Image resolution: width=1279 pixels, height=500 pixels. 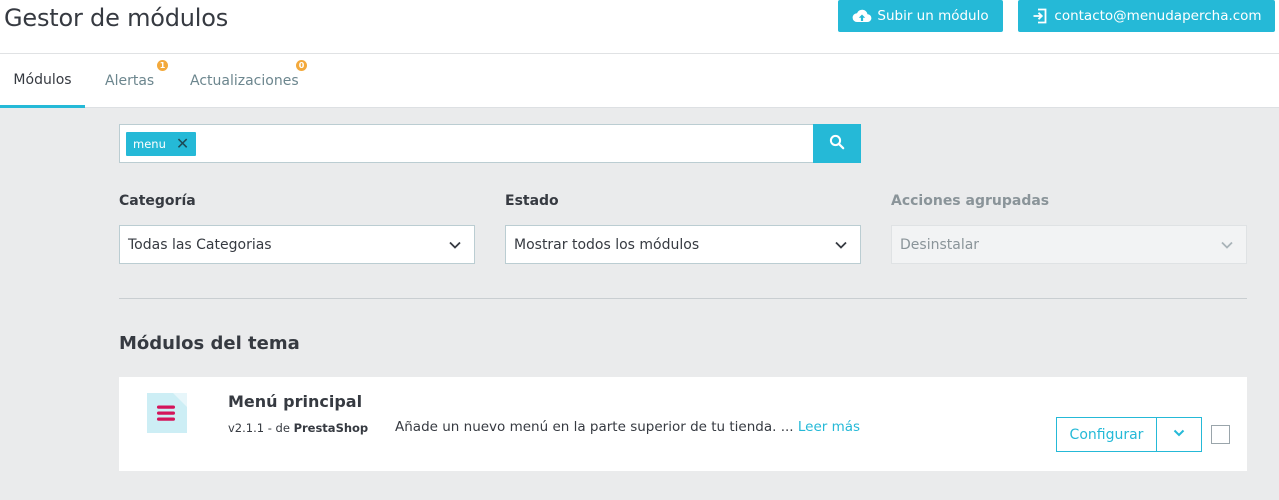 I want to click on module-version-text: v2.1.1 - de, so click(x=259, y=428).